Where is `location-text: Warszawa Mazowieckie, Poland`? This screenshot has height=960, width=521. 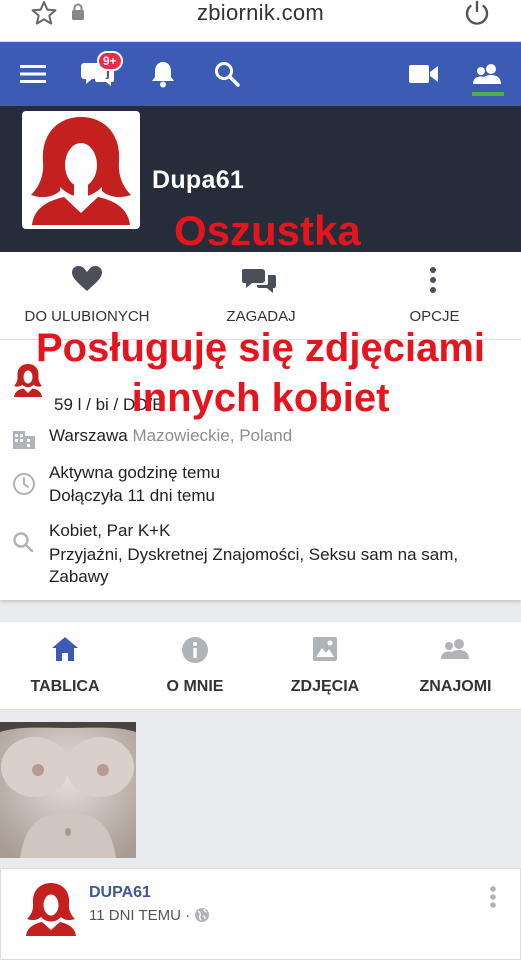 location-text: Warszawa Mazowieckie, Poland is located at coordinates (170, 436).